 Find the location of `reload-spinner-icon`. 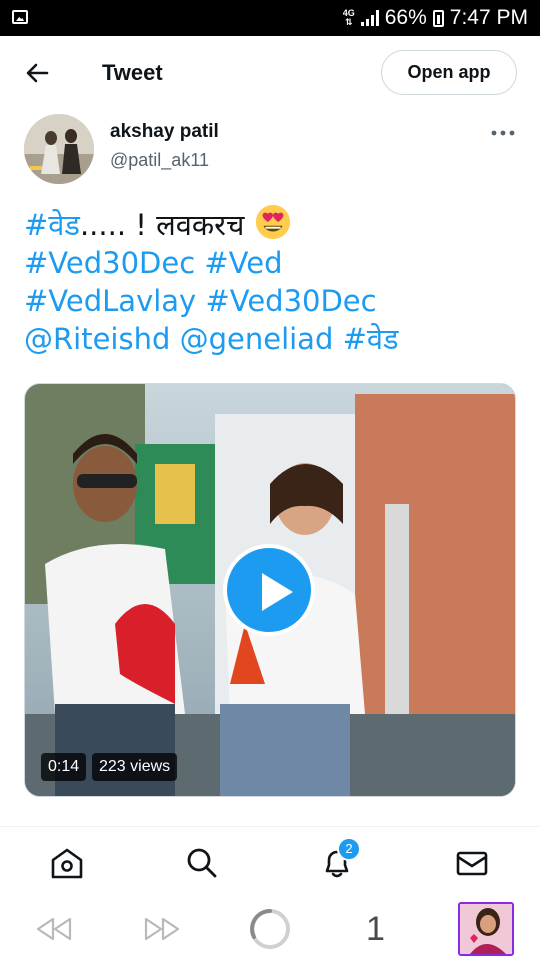

reload-spinner-icon is located at coordinates (270, 929).